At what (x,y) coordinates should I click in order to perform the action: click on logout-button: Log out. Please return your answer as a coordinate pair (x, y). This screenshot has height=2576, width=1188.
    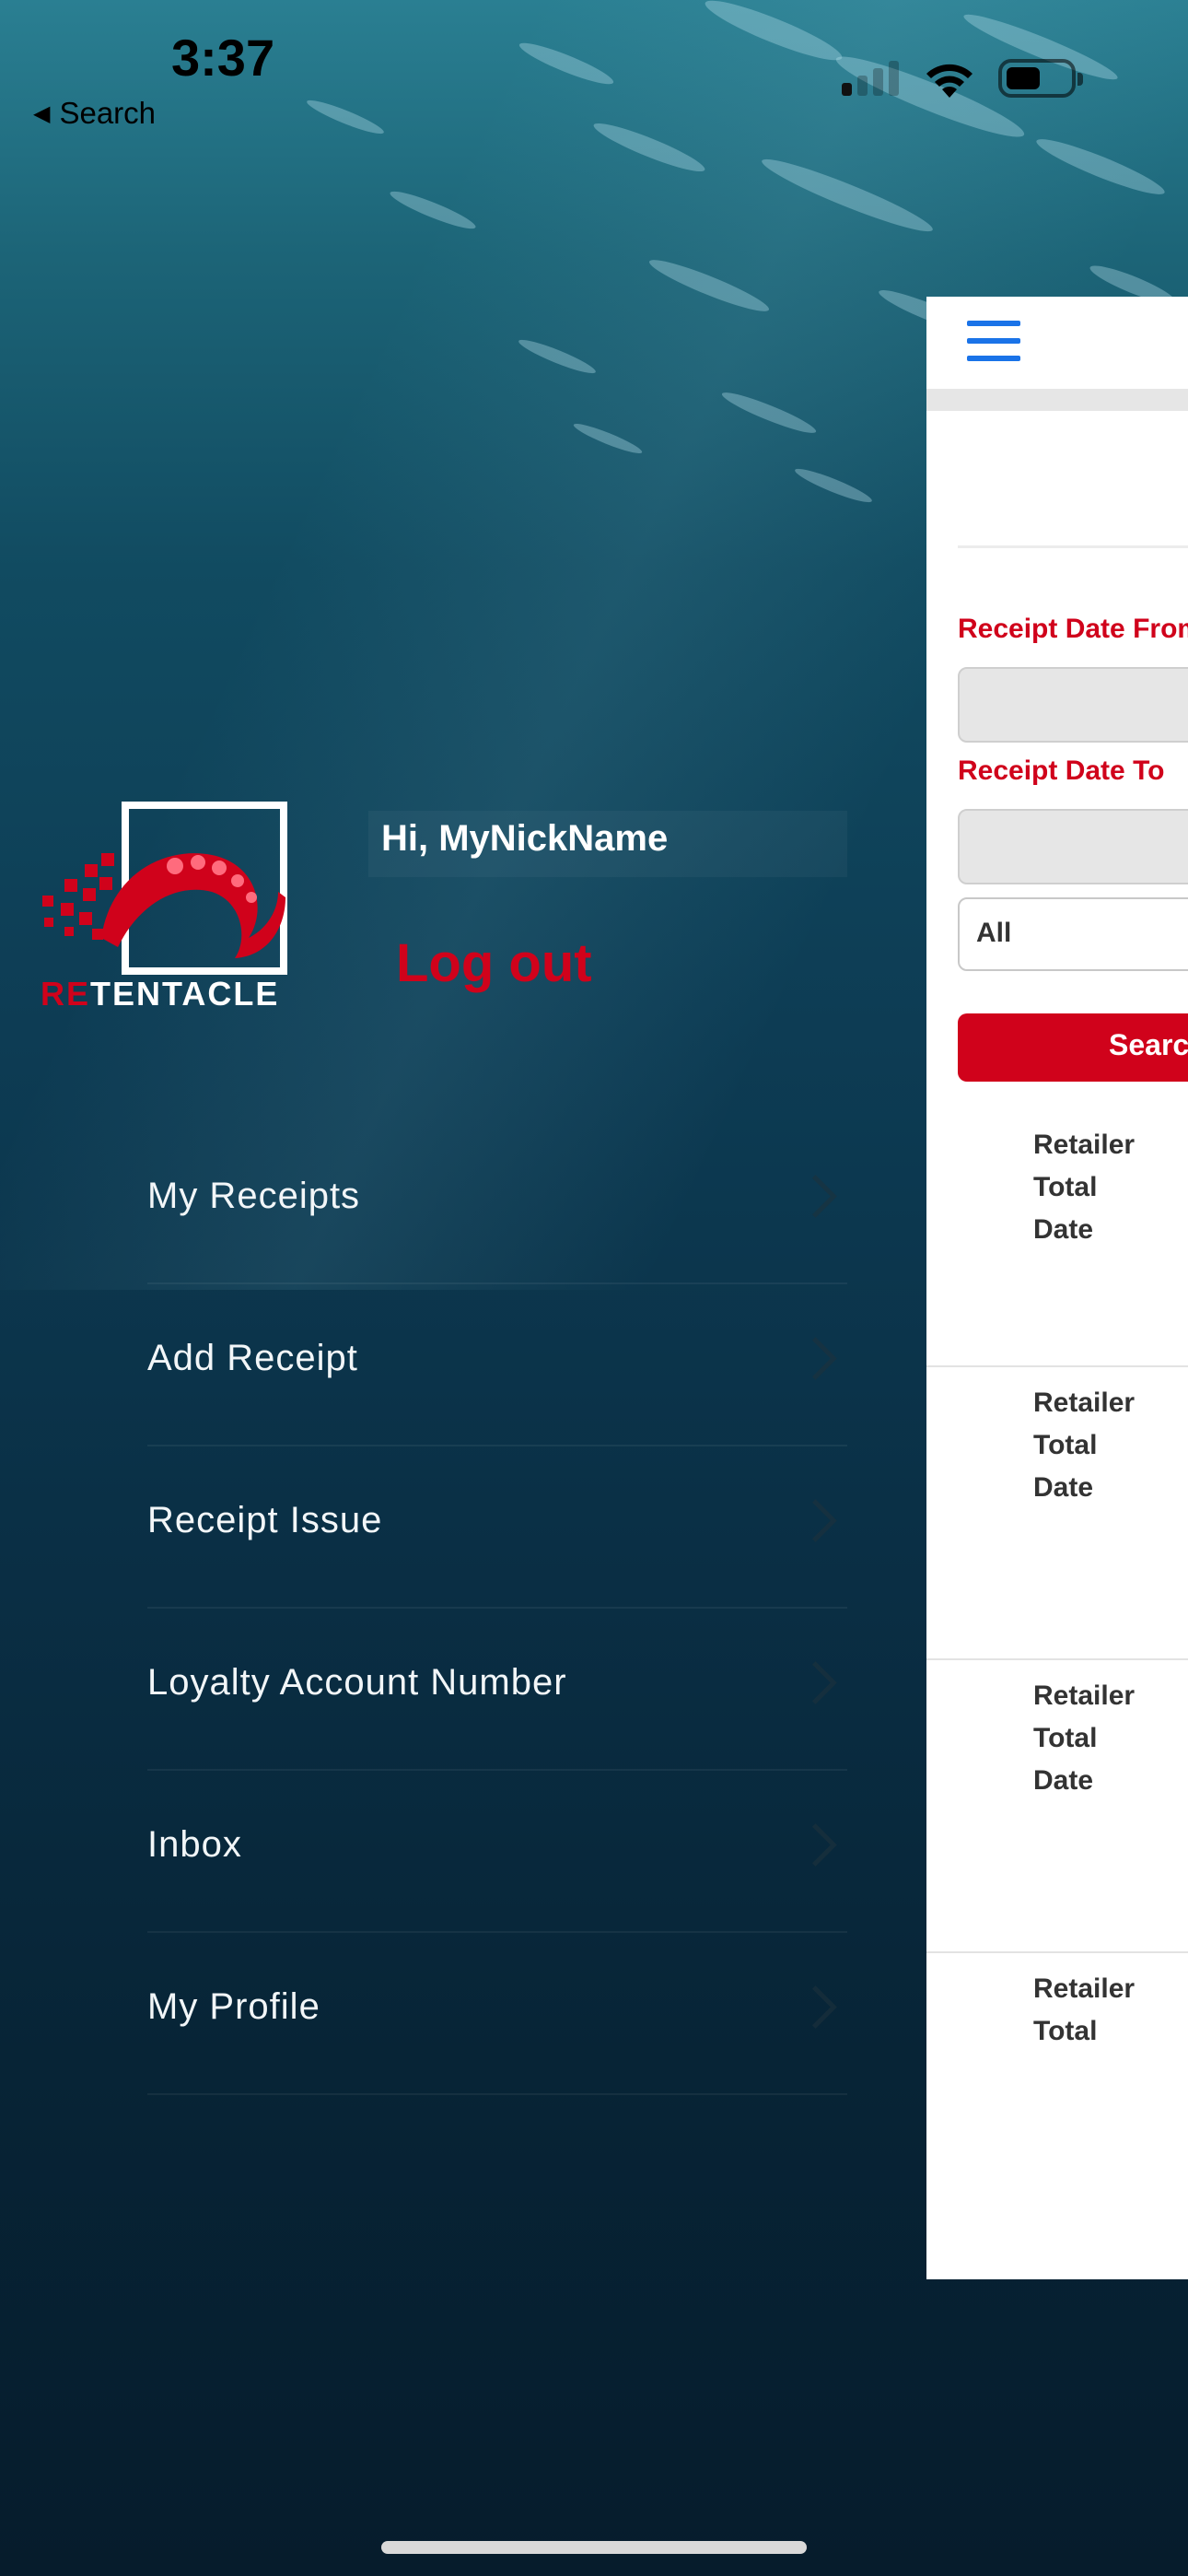
    Looking at the image, I should click on (494, 963).